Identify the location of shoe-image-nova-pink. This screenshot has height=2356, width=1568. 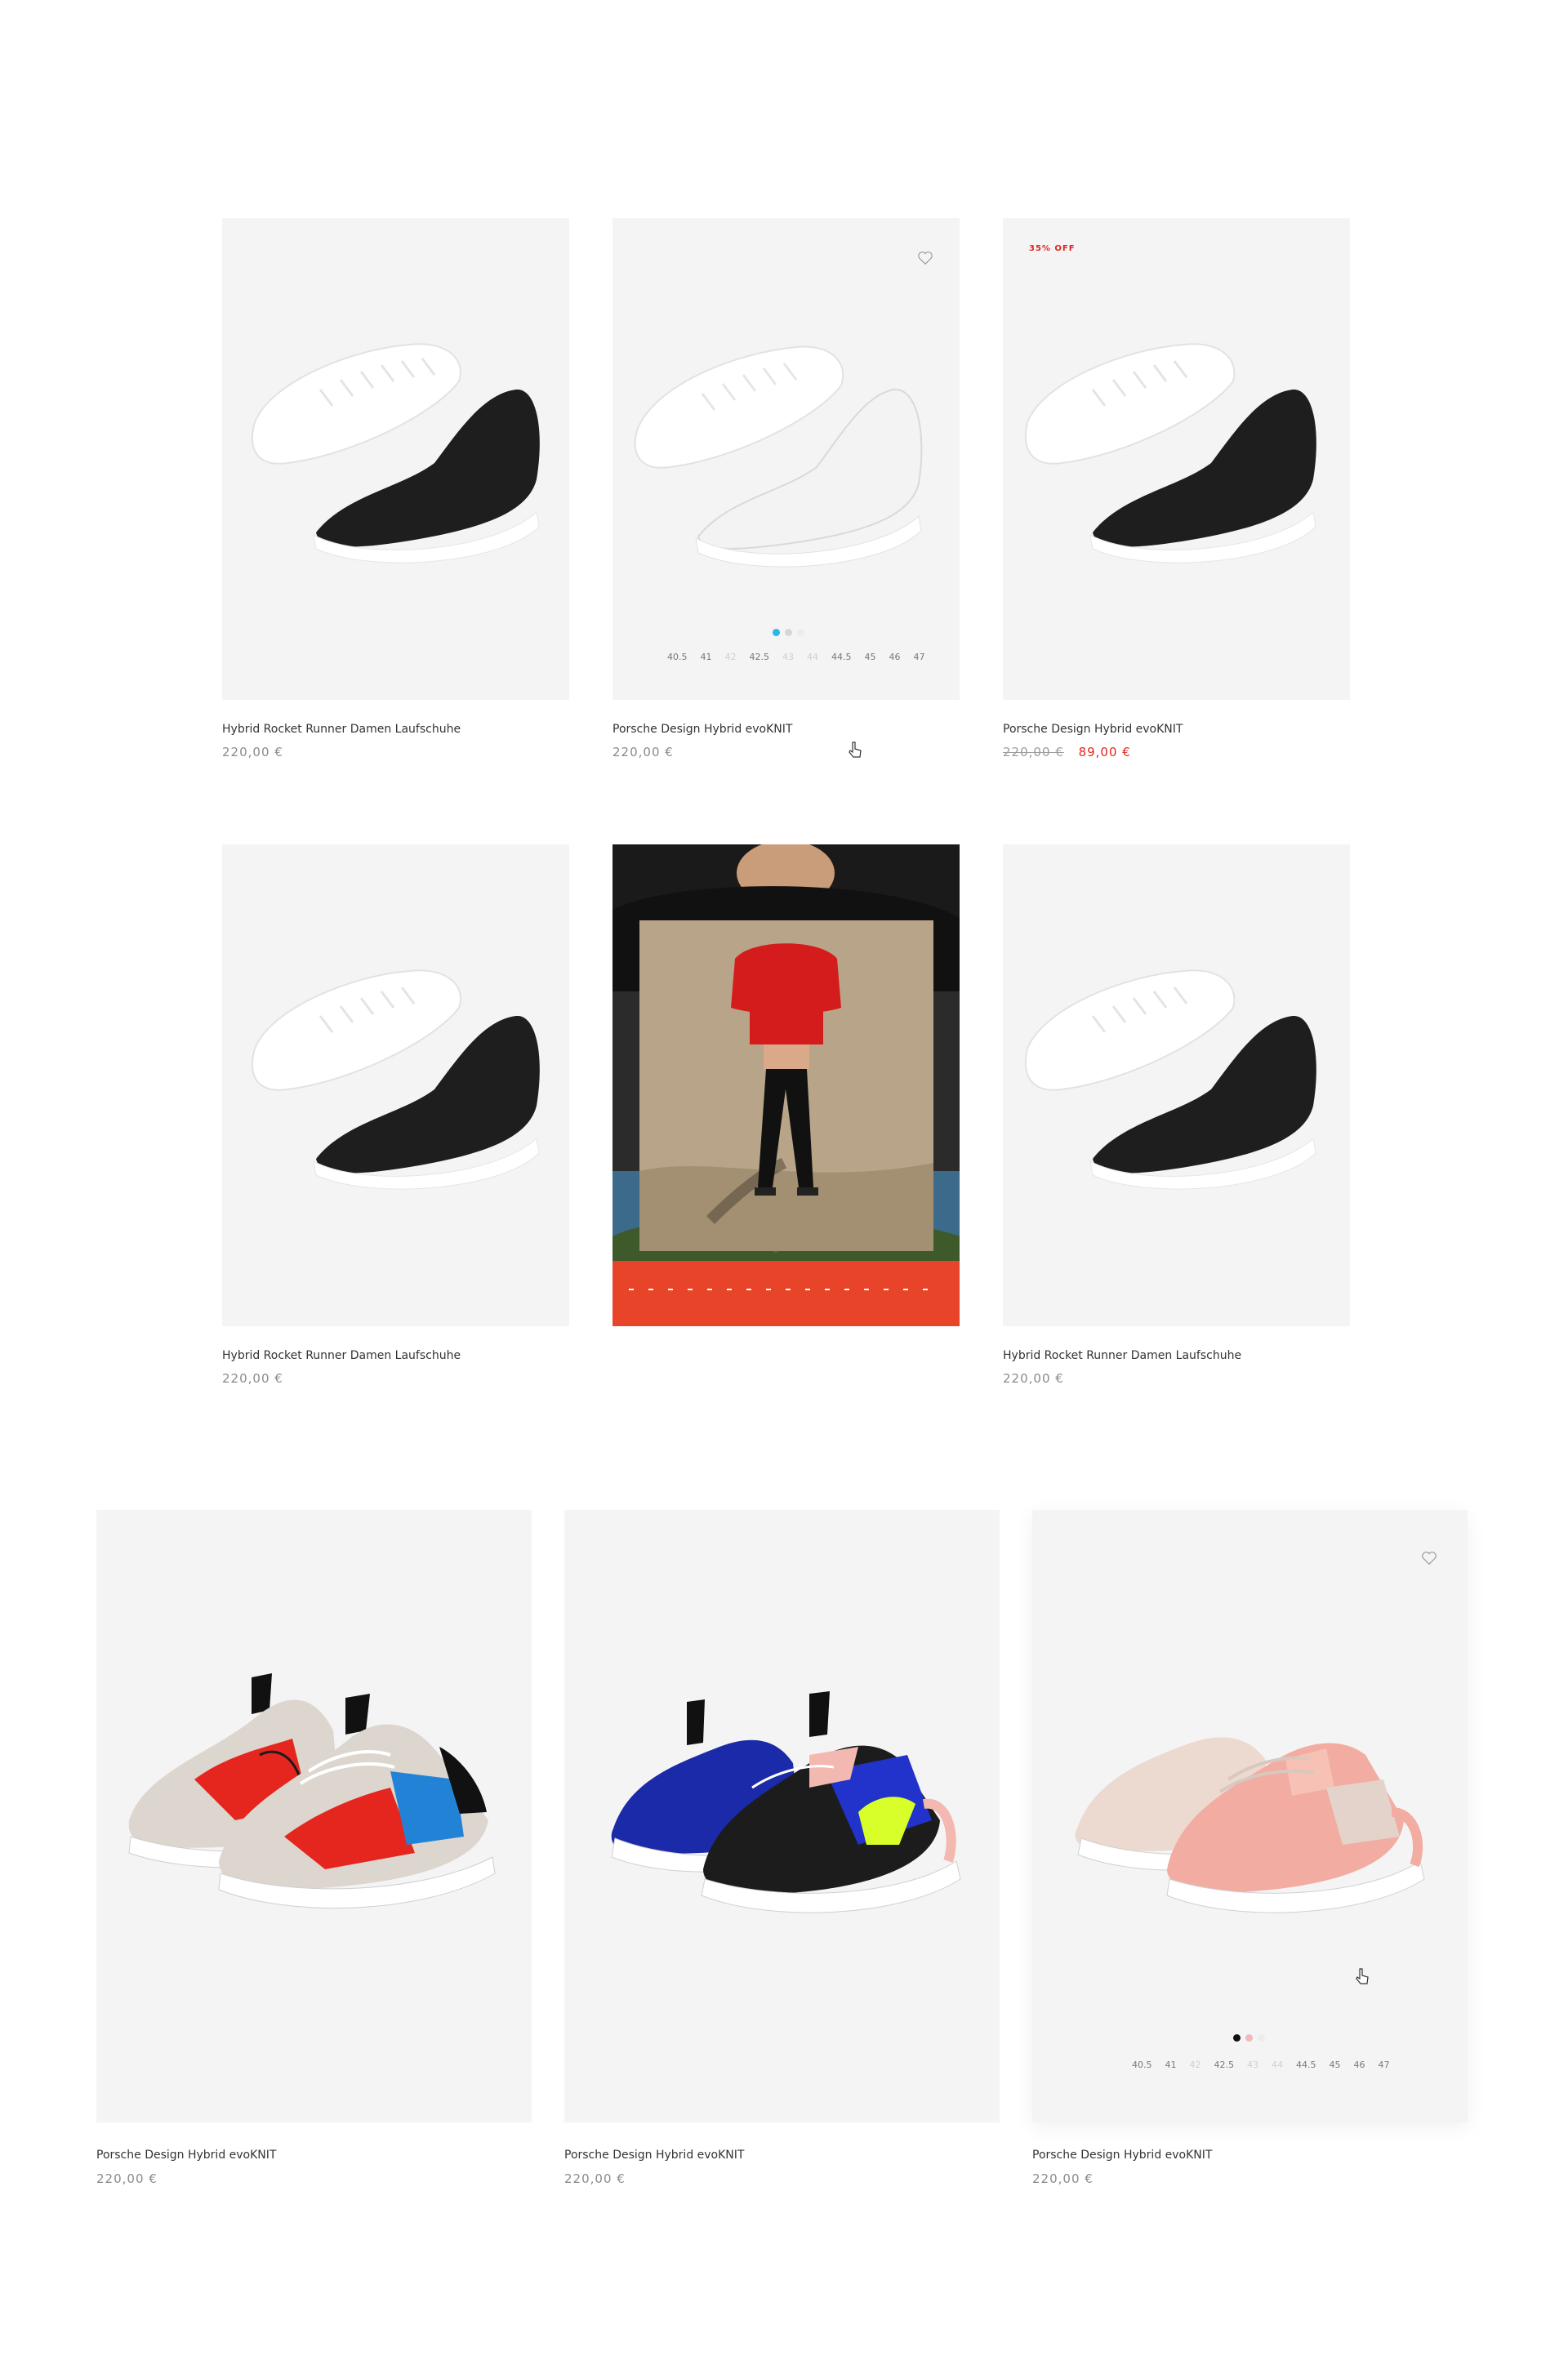
(1250, 1825).